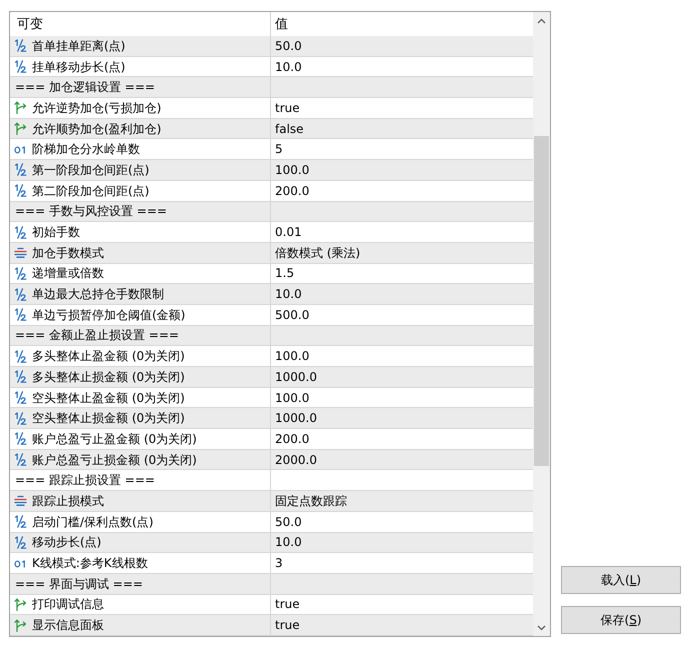  What do you see at coordinates (271, 522) in the screenshot?
I see `parameter-row: 启动门槛/保利点数(点) 50.0` at bounding box center [271, 522].